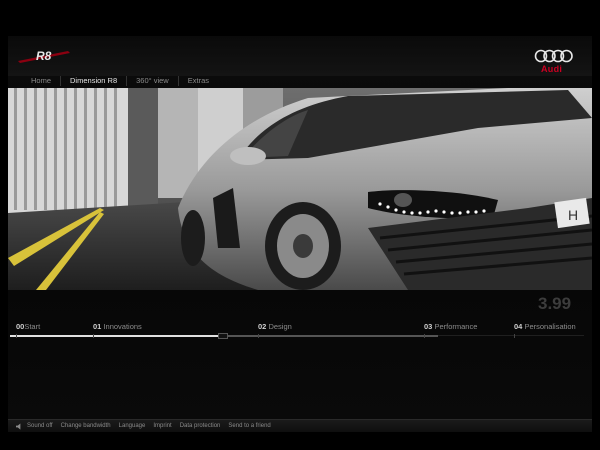  Describe the element at coordinates (162, 426) in the screenshot. I see `imprint-link: Imprint` at that location.